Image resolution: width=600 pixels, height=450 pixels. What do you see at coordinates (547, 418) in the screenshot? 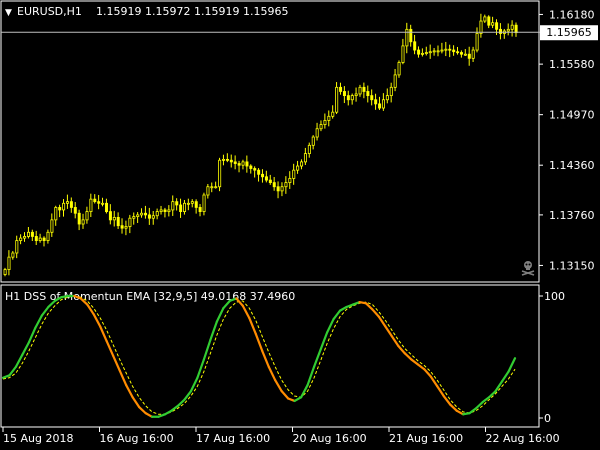
I see `oscillator-tick-label: 0` at bounding box center [547, 418].